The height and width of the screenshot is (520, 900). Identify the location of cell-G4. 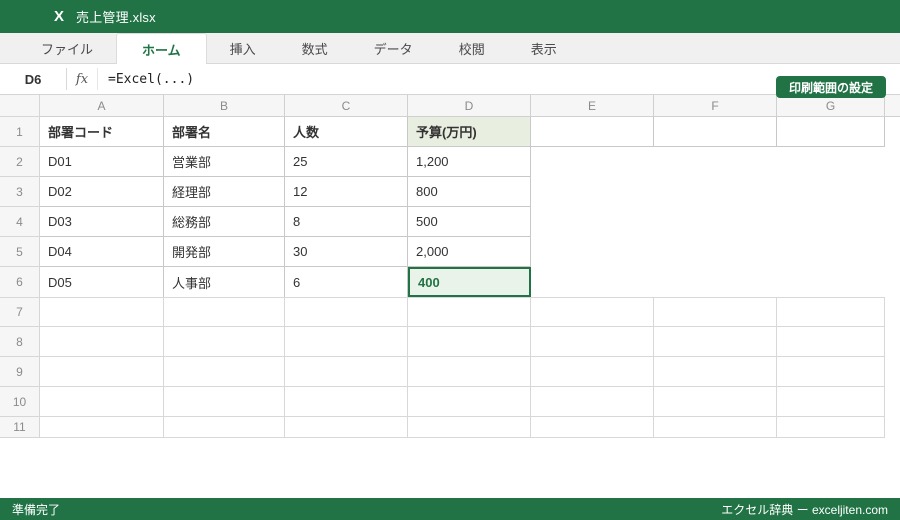
(831, 222).